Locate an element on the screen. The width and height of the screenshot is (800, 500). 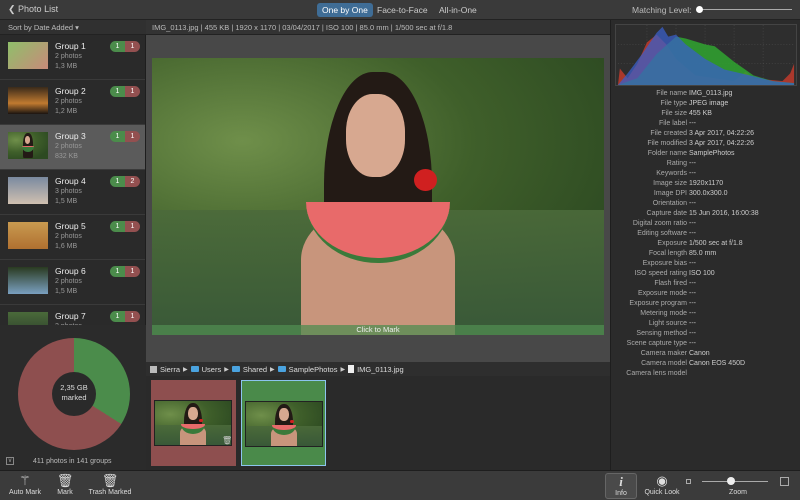
quick-look-button: ◉ Quick Look is located at coordinates (662, 484).